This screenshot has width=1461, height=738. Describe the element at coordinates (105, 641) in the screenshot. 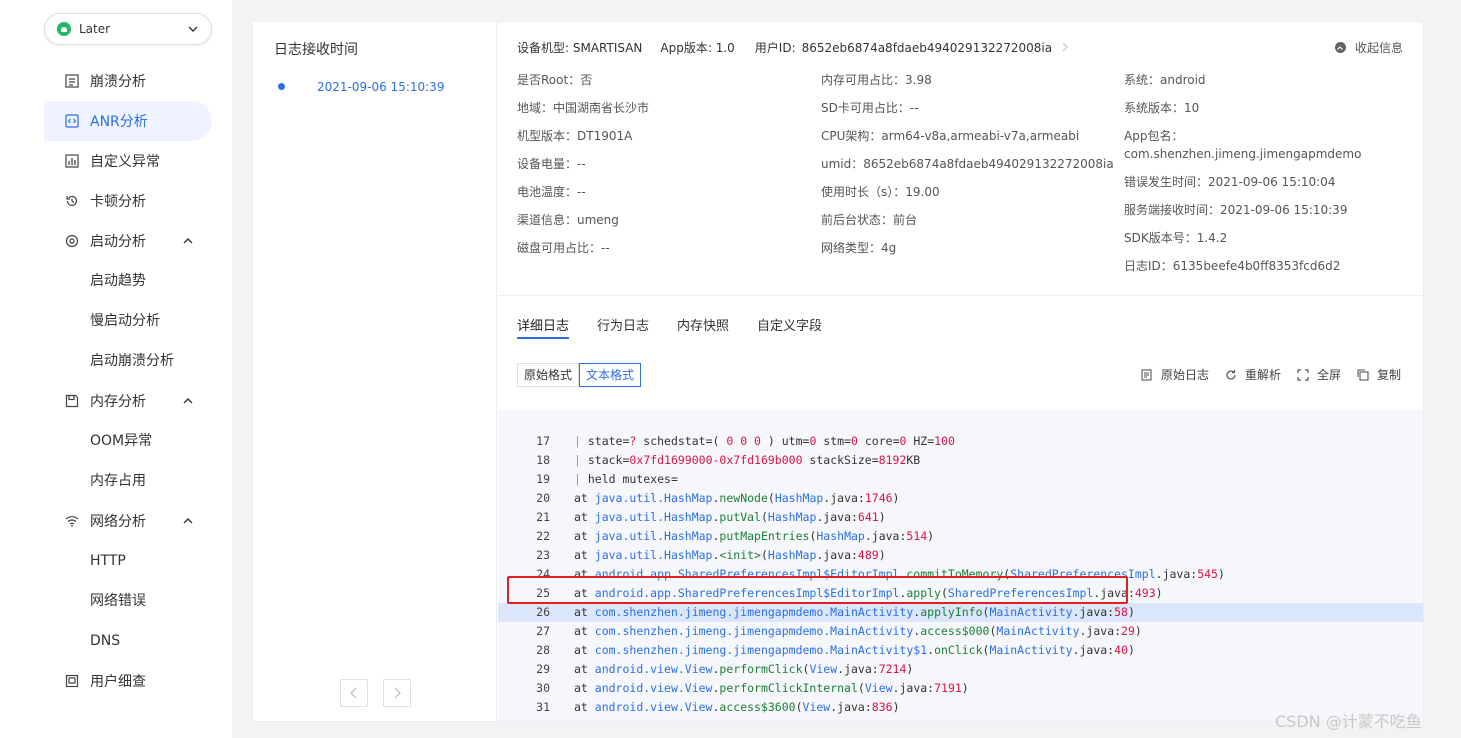

I see `nav-subitem-dns: DNS` at that location.